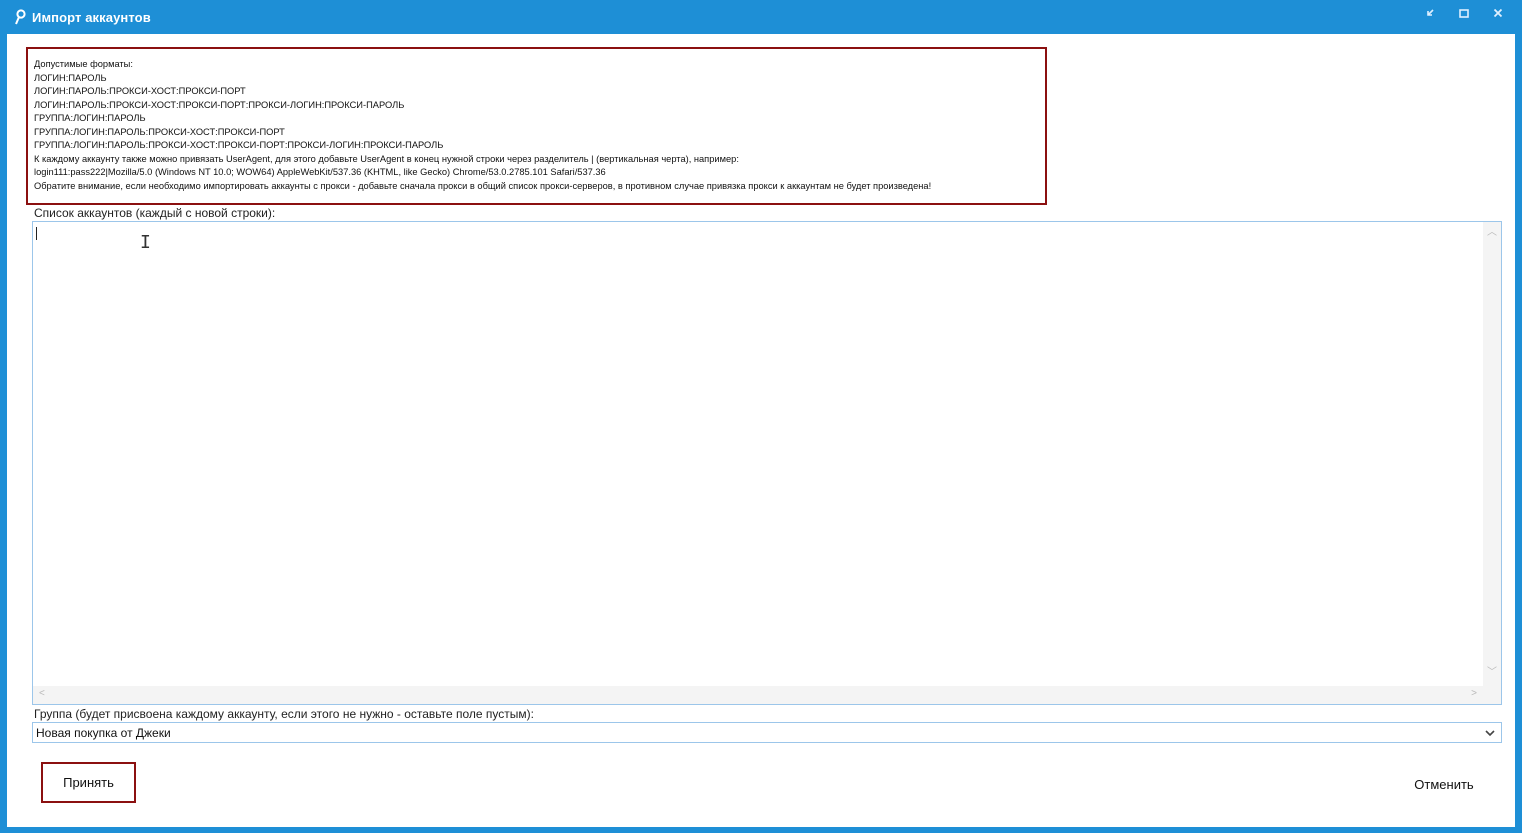 The height and width of the screenshot is (833, 1522). What do you see at coordinates (103, 732) in the screenshot?
I see `group-select-value: Новая покупка от Джеки` at bounding box center [103, 732].